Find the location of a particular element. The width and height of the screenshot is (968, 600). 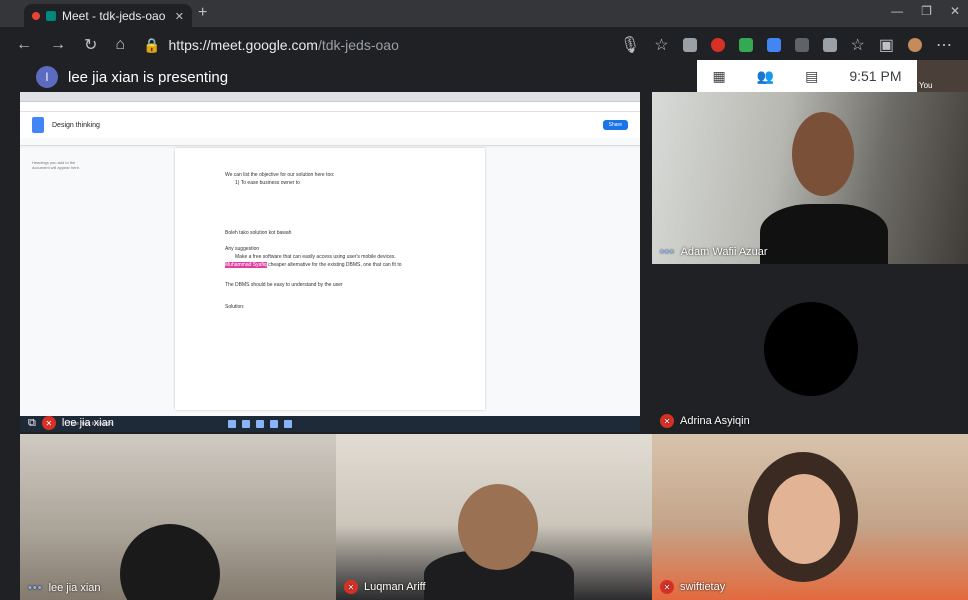

shared-browser-tabs is located at coordinates (330, 97).